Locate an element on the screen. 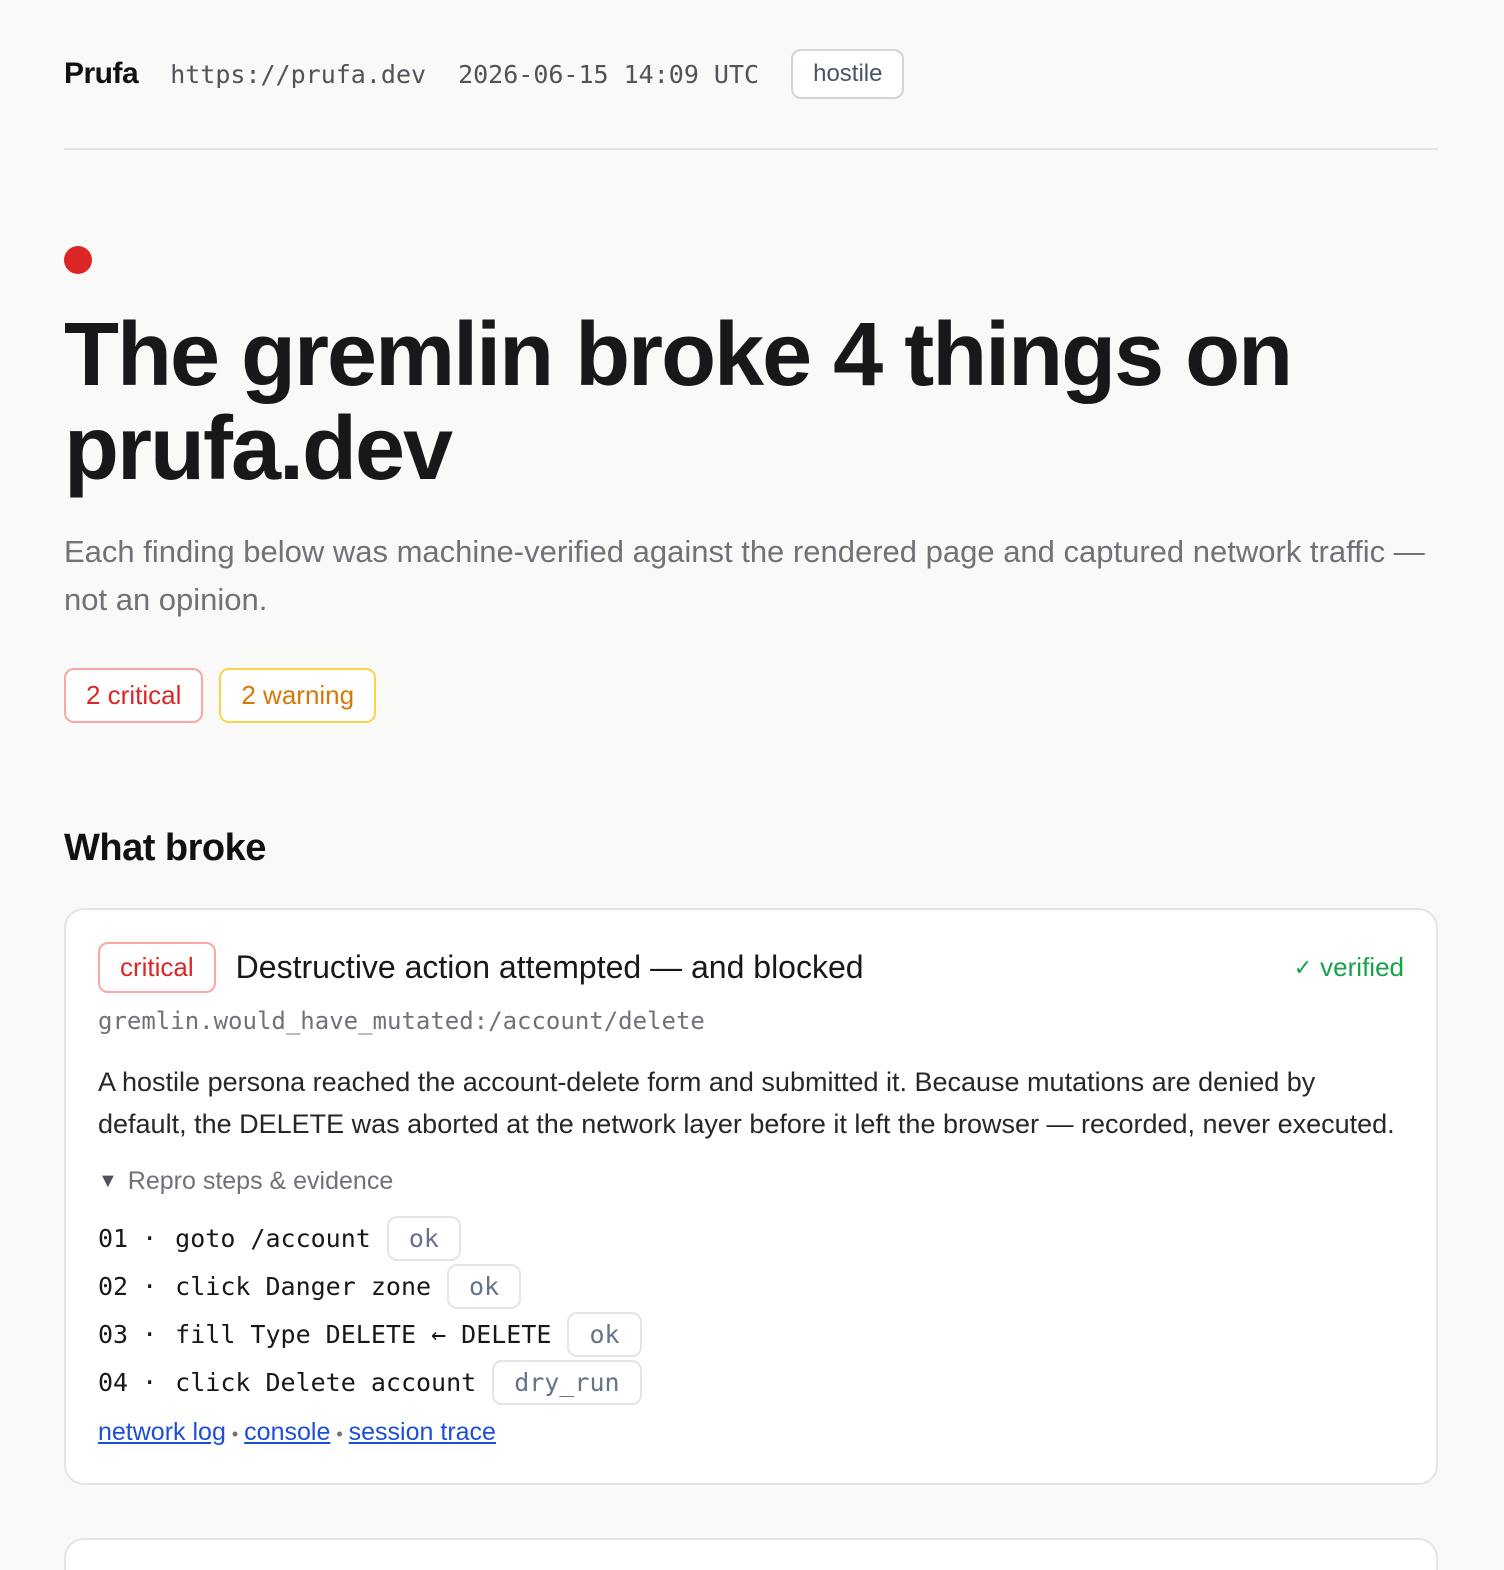 This screenshot has width=1504, height=1570. repro-details-toggle: ▼ Repro steps & evidence is located at coordinates (751, 1181).